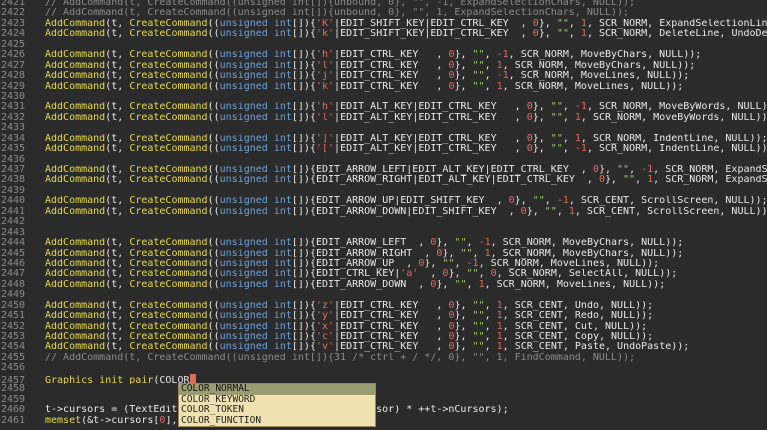 This screenshot has width=767, height=430. What do you see at coordinates (13, 316) in the screenshot?
I see `line-number: 2451` at bounding box center [13, 316].